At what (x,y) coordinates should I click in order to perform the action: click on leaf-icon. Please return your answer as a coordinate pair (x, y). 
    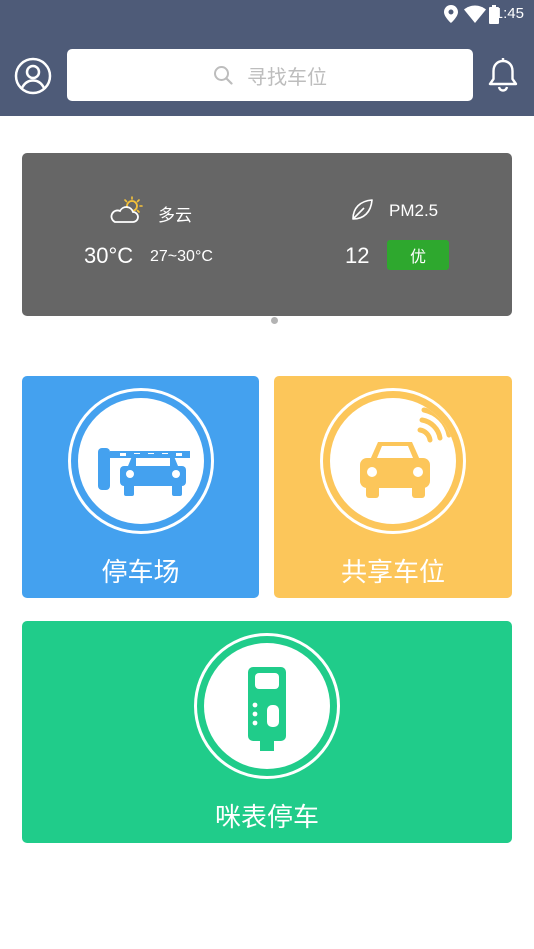
    Looking at the image, I should click on (362, 209).